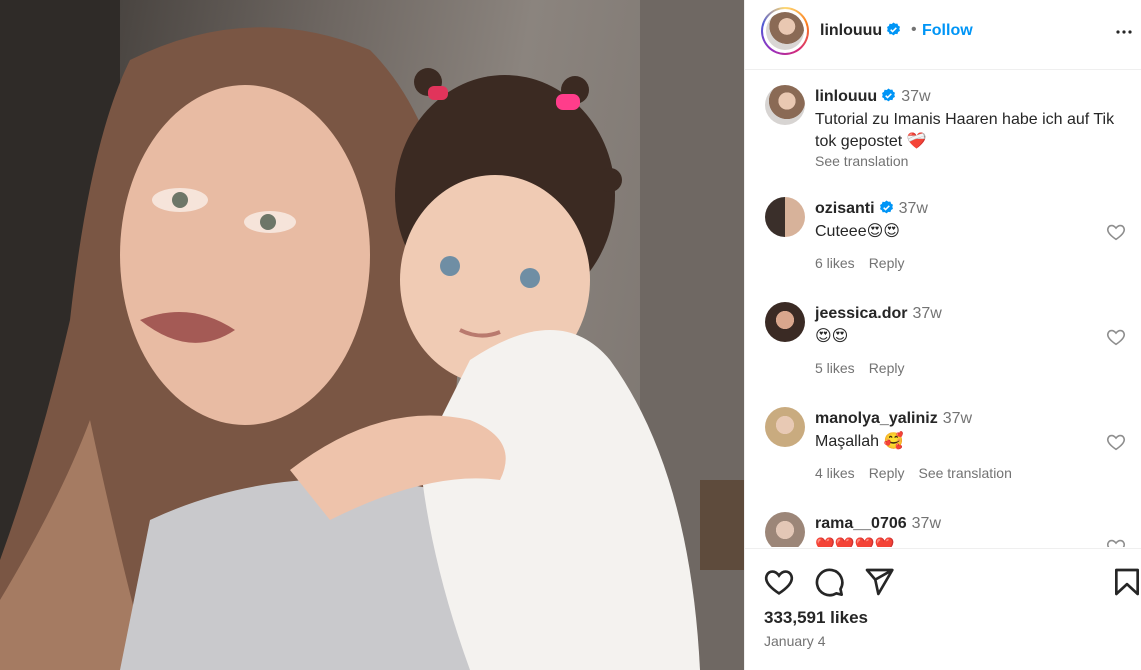  What do you see at coordinates (785, 31) in the screenshot?
I see `author-avatar` at bounding box center [785, 31].